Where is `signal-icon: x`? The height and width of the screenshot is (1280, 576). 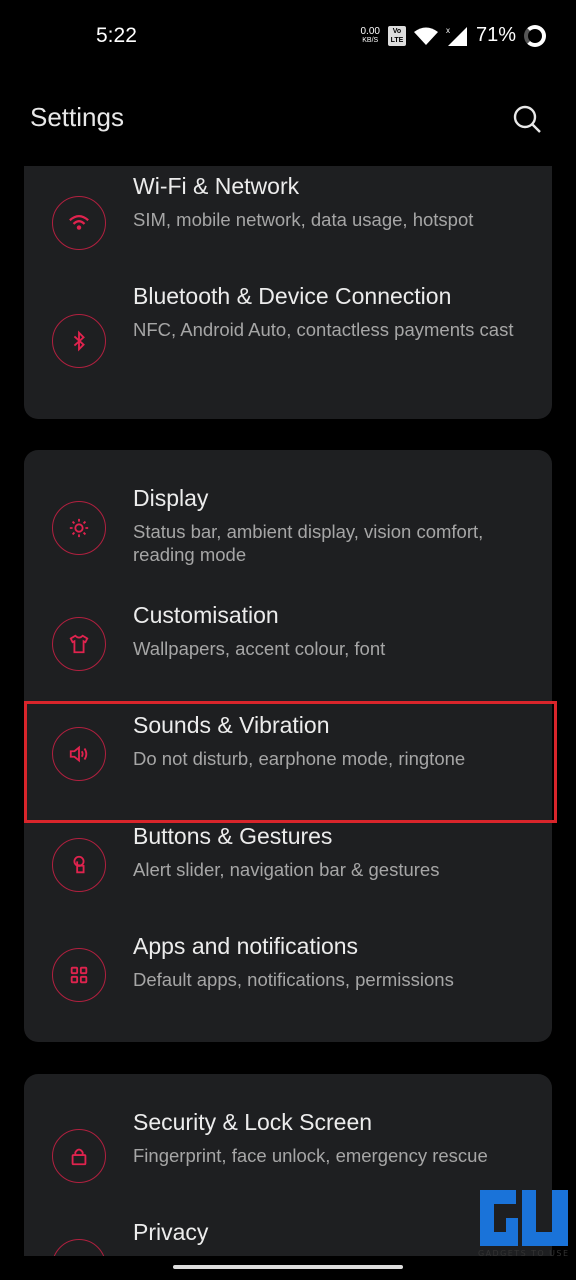 signal-icon: x is located at coordinates (456, 36).